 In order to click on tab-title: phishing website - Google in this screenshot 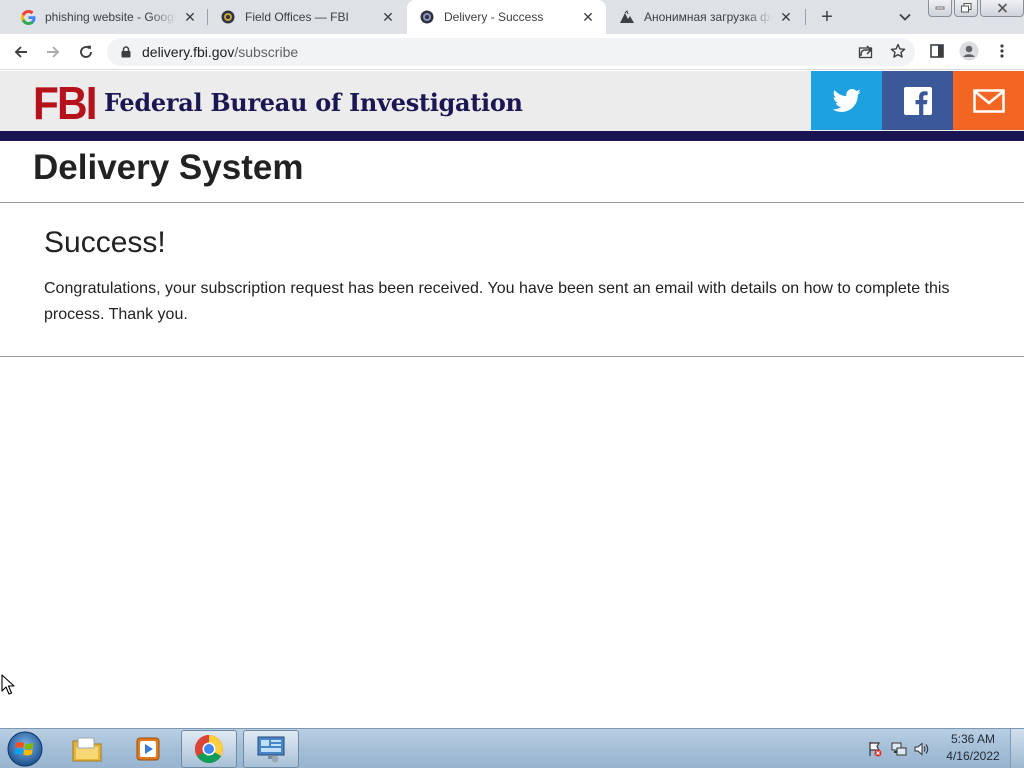, I will do `click(110, 17)`.